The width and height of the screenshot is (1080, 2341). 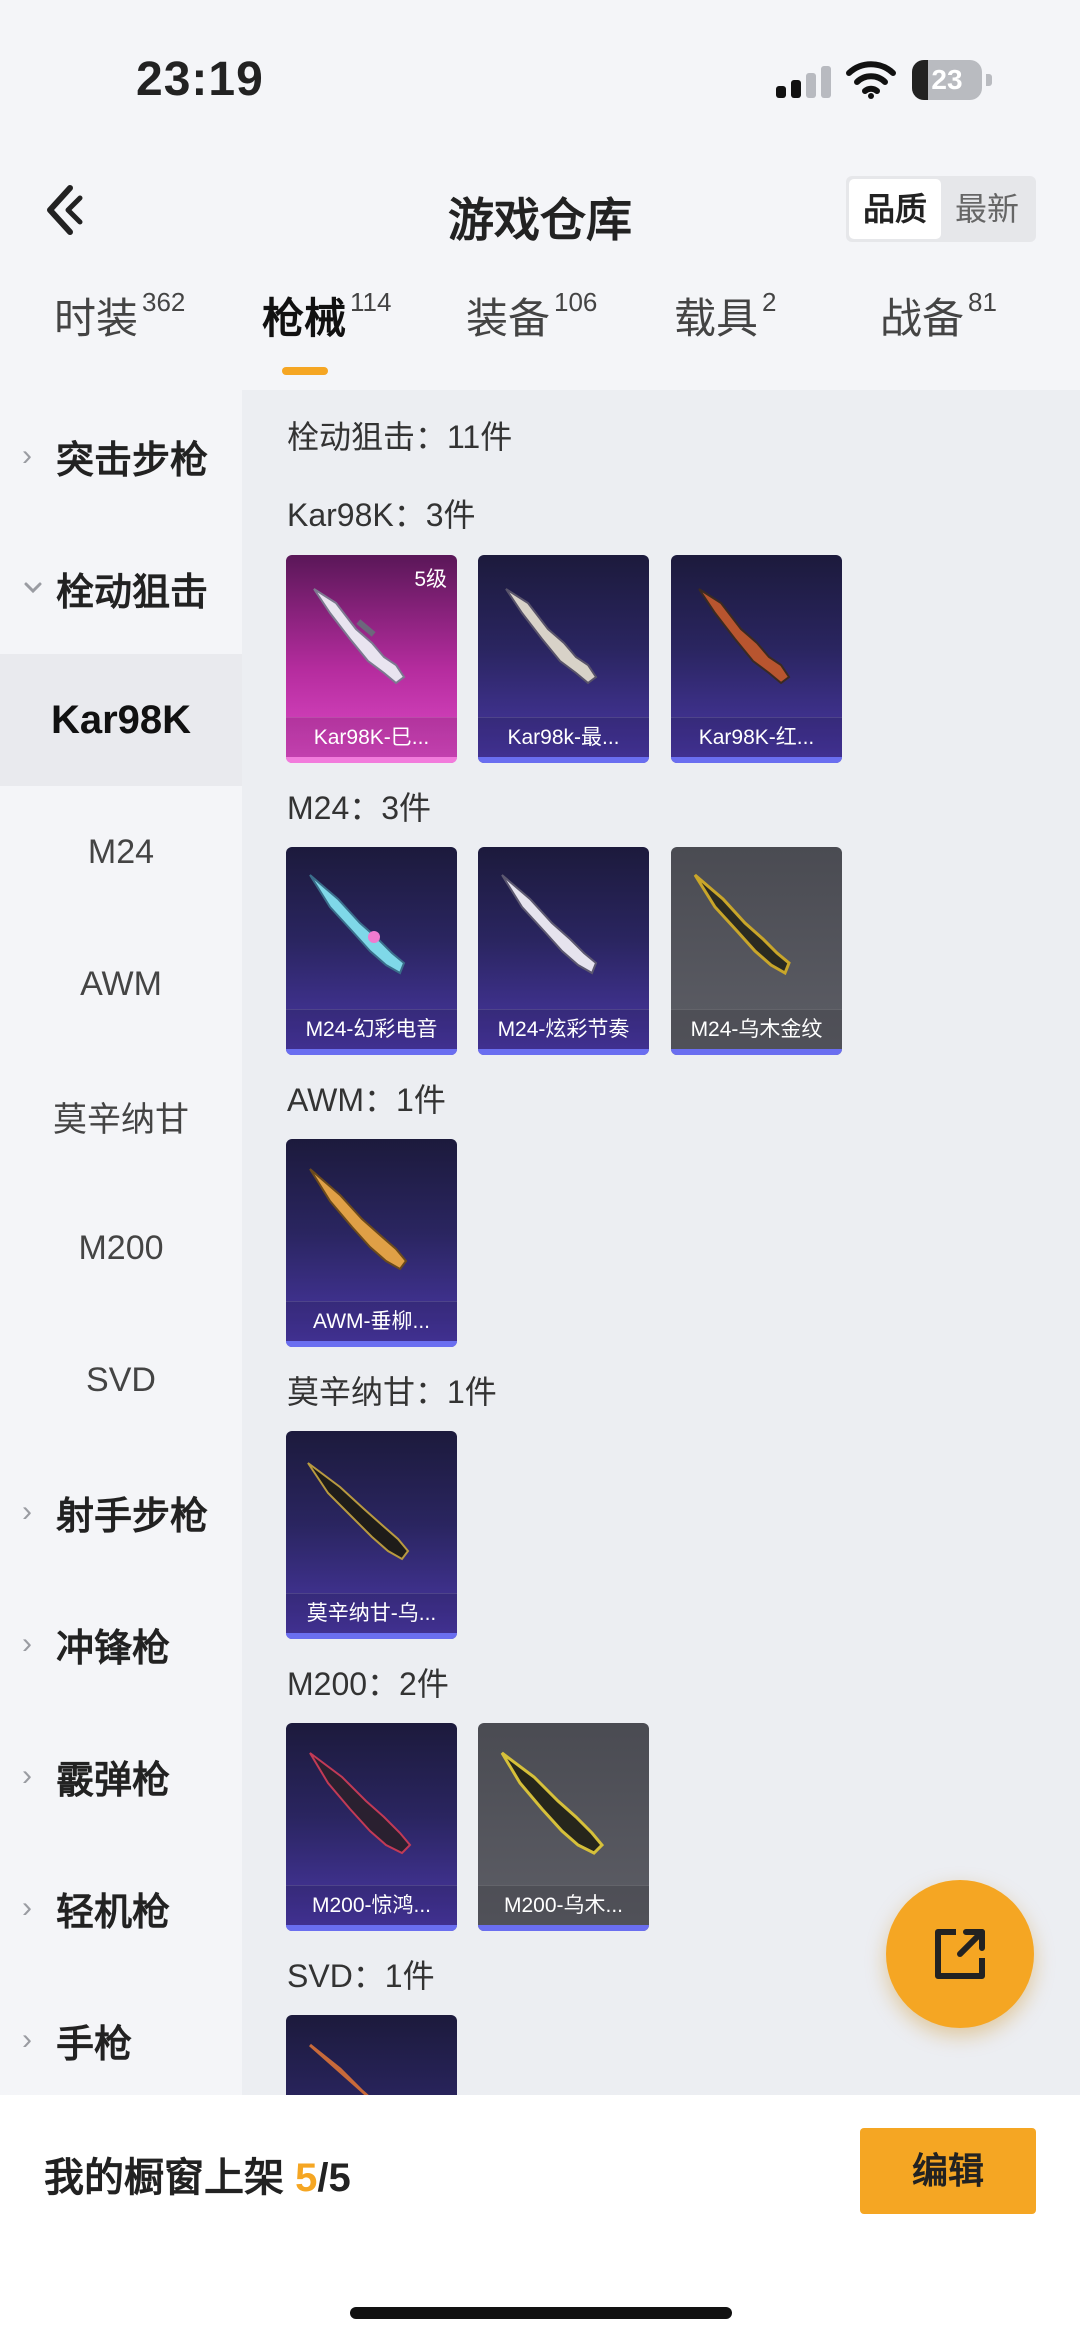 I want to click on tab-count: 114, so click(x=371, y=302).